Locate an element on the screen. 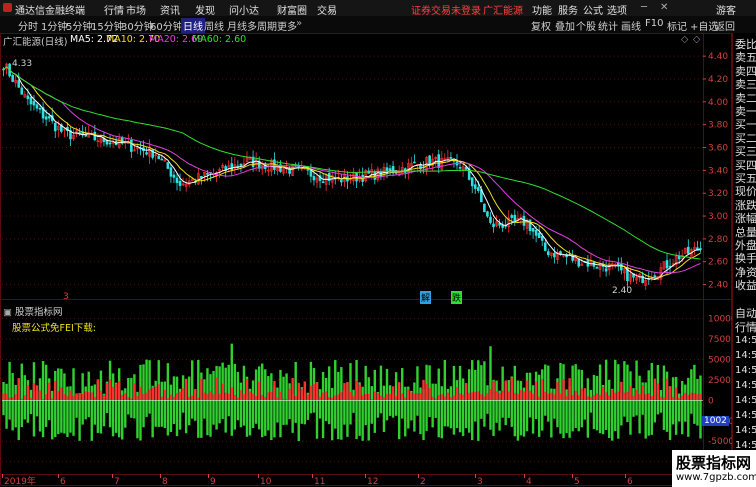 The height and width of the screenshot is (487, 756). event-marker-jie: 解 is located at coordinates (426, 297).